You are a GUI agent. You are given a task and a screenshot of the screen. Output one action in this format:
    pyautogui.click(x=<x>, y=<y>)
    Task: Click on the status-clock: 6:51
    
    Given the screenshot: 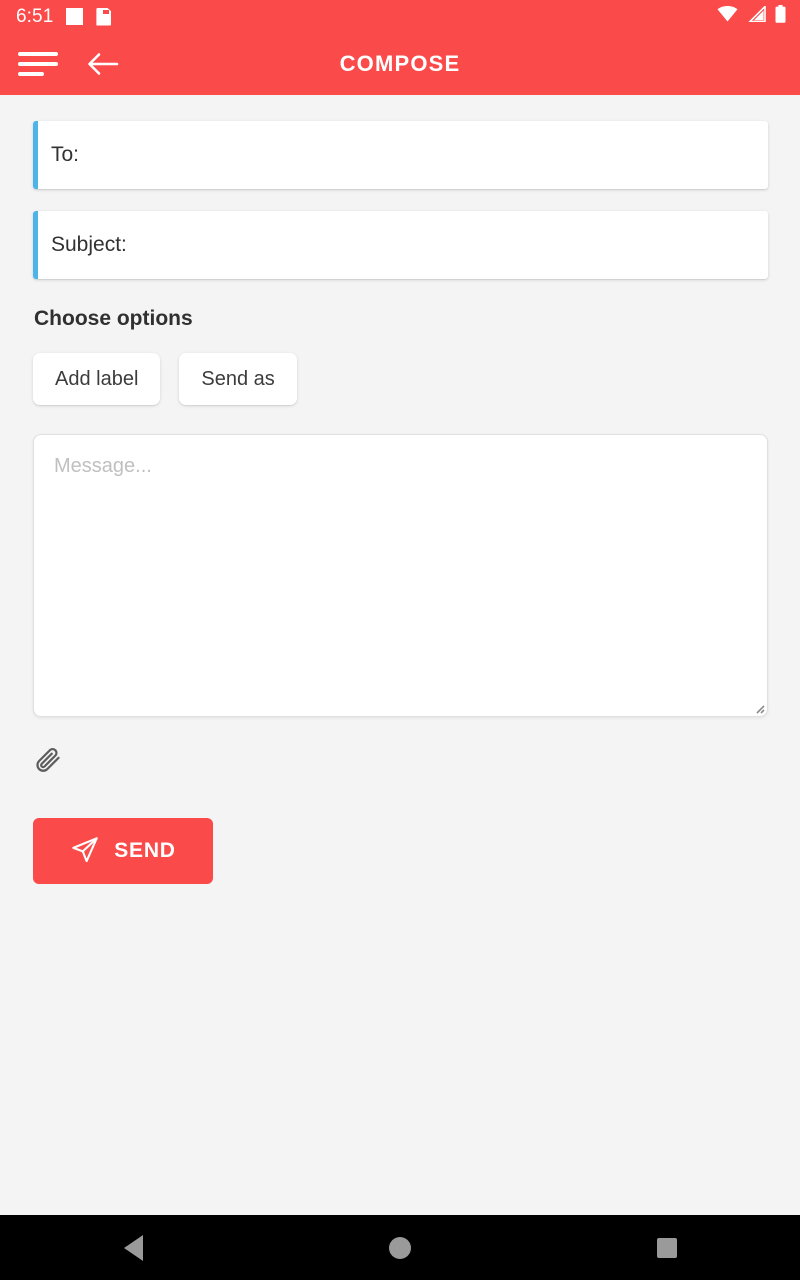 What is the action you would take?
    pyautogui.click(x=35, y=16)
    